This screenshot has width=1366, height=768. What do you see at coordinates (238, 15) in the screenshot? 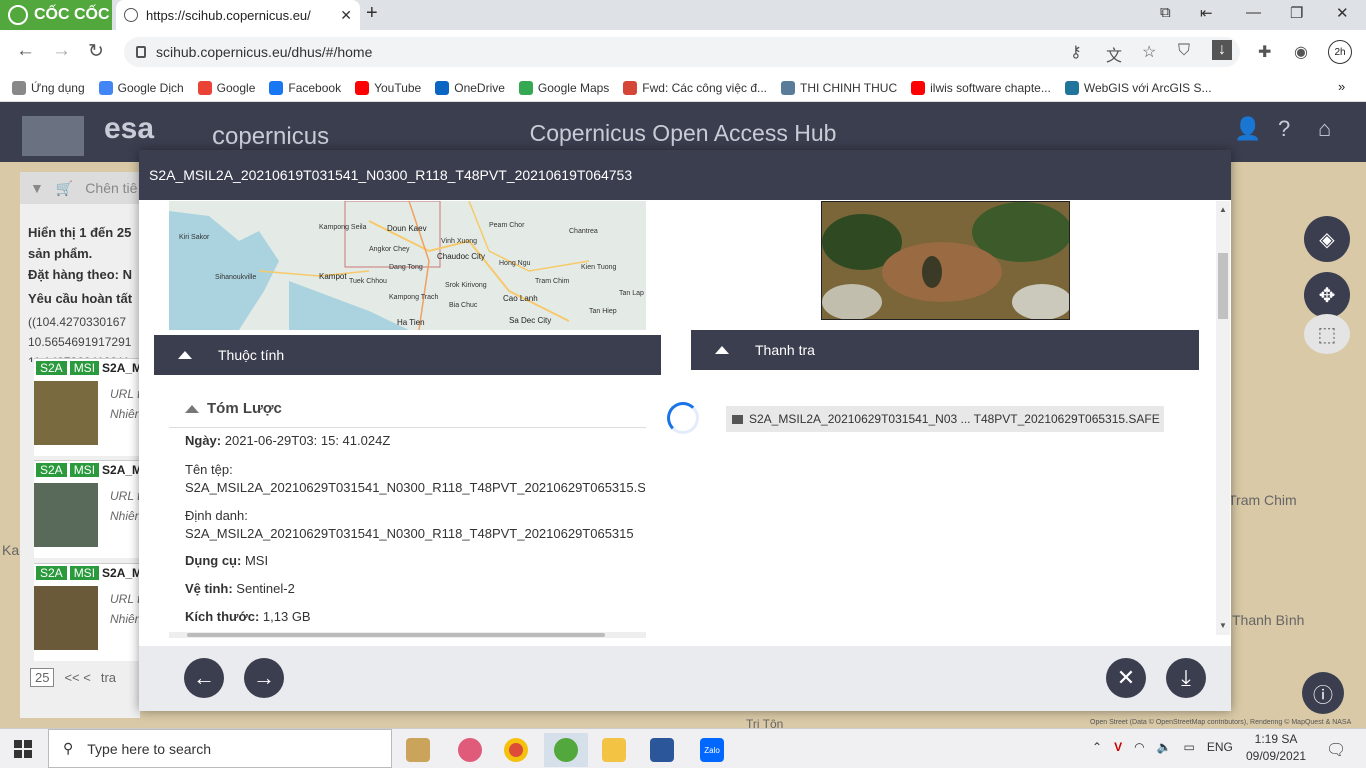
I see `browser-tab: https://scihub.copernicus.eu/ ✕` at bounding box center [238, 15].